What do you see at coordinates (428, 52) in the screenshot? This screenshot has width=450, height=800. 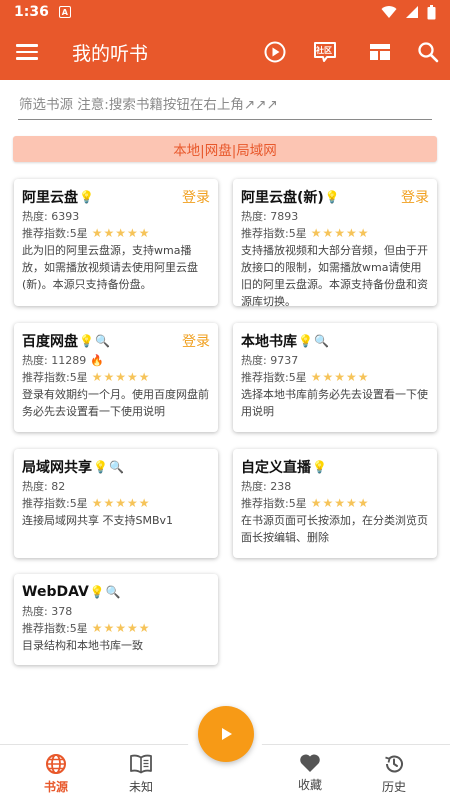 I see `search-icon` at bounding box center [428, 52].